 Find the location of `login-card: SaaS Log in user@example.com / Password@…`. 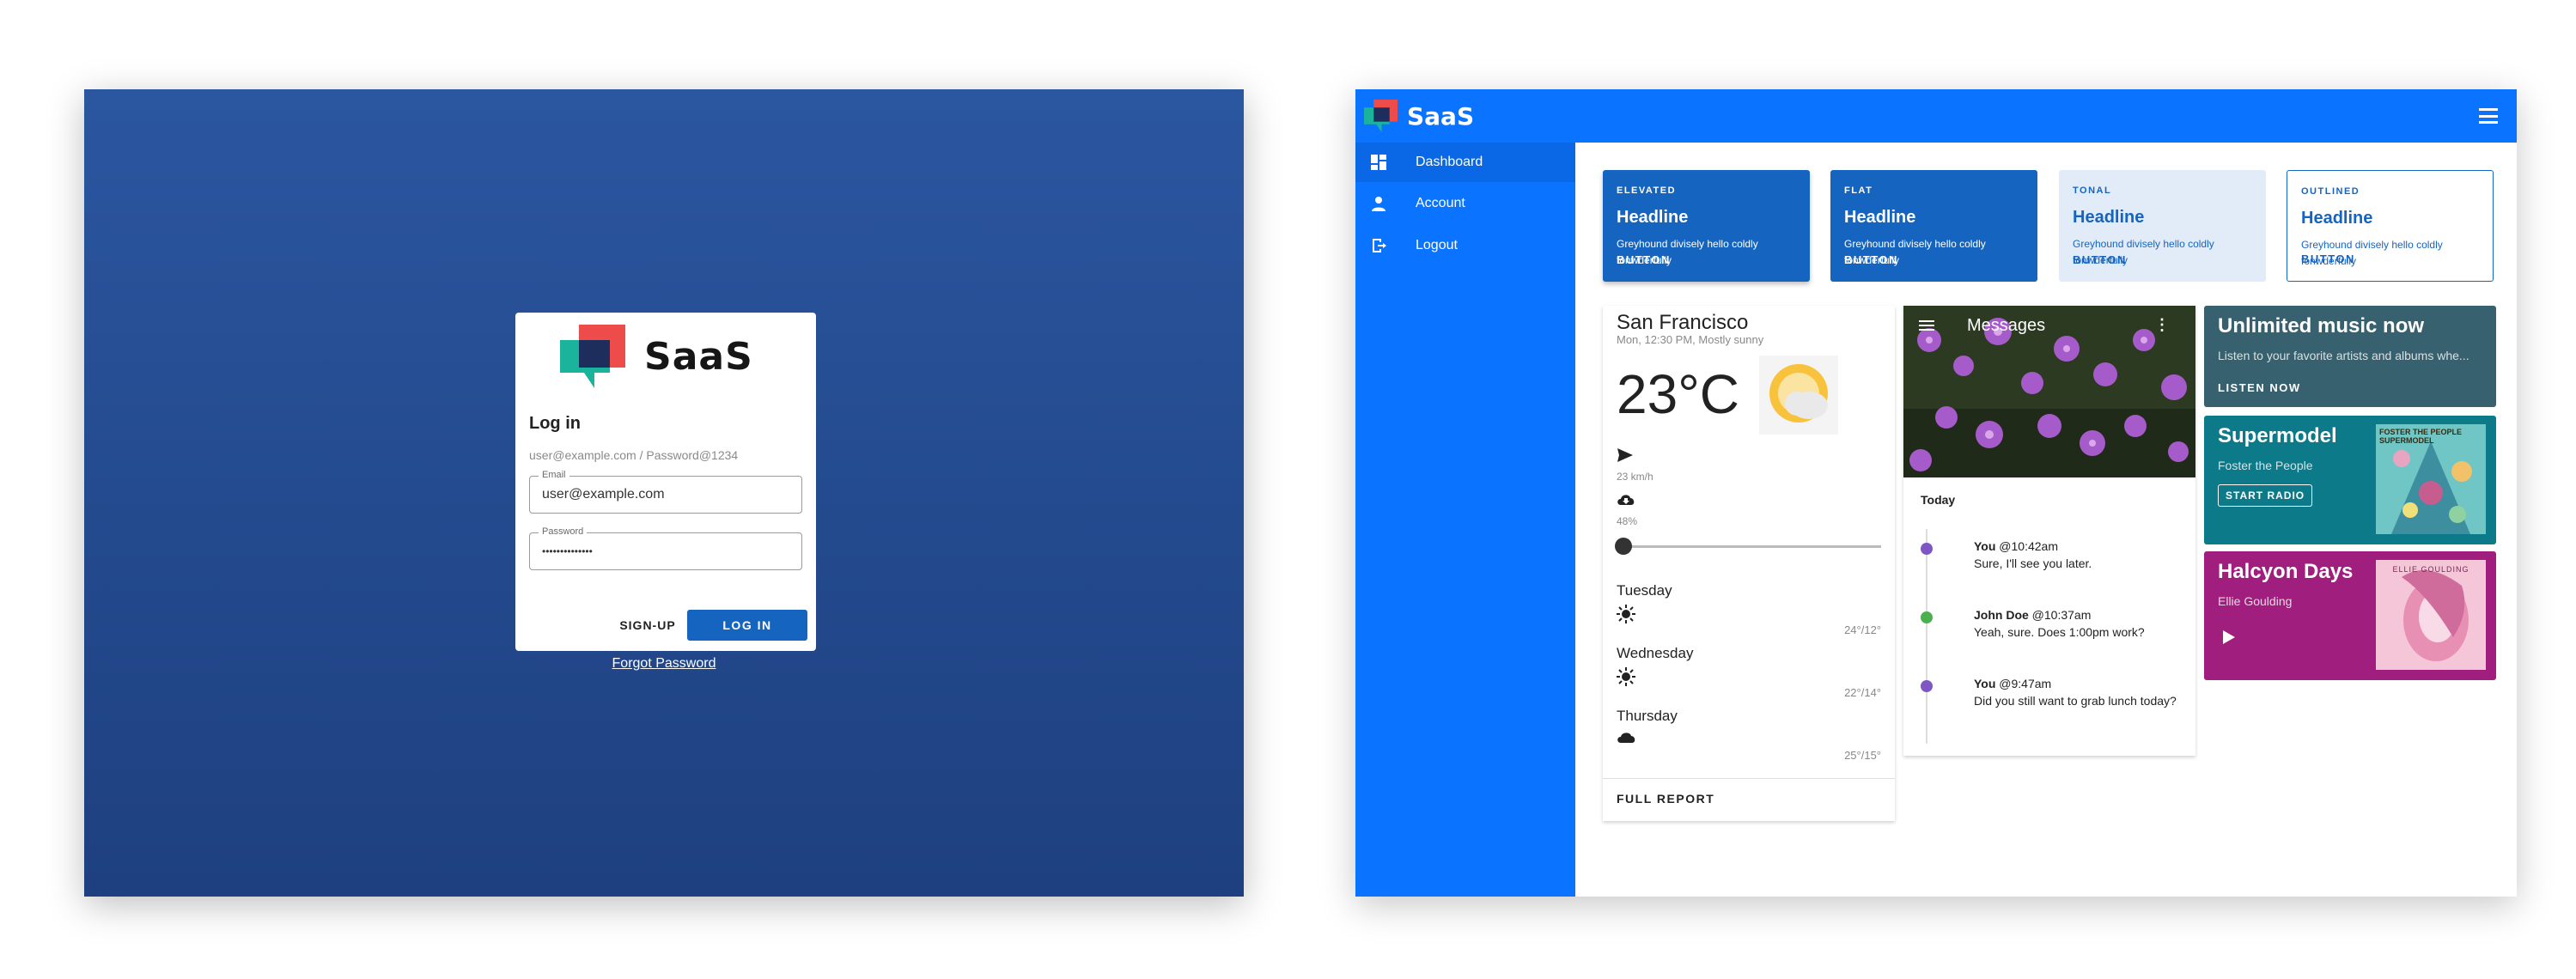

login-card: SaaS Log in user@example.com / Password@… is located at coordinates (665, 482).